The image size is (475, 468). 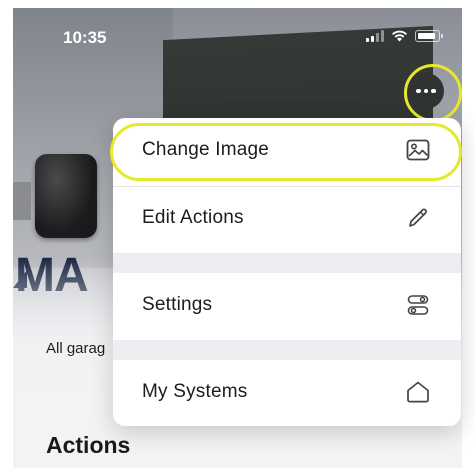 What do you see at coordinates (287, 305) in the screenshot?
I see `menu-item-settings: Settings` at bounding box center [287, 305].